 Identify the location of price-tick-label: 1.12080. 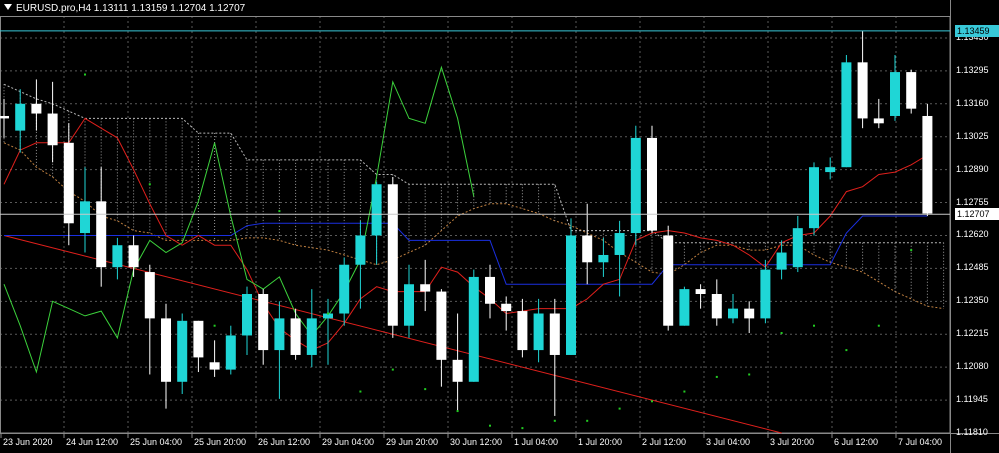
(972, 366).